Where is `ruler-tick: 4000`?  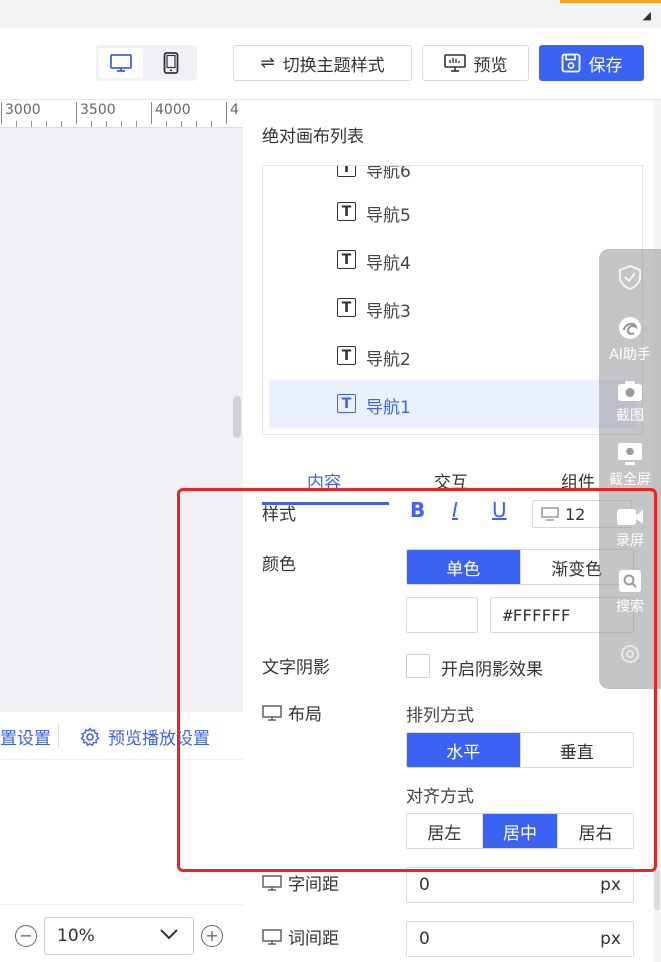 ruler-tick: 4000 is located at coordinates (171, 113).